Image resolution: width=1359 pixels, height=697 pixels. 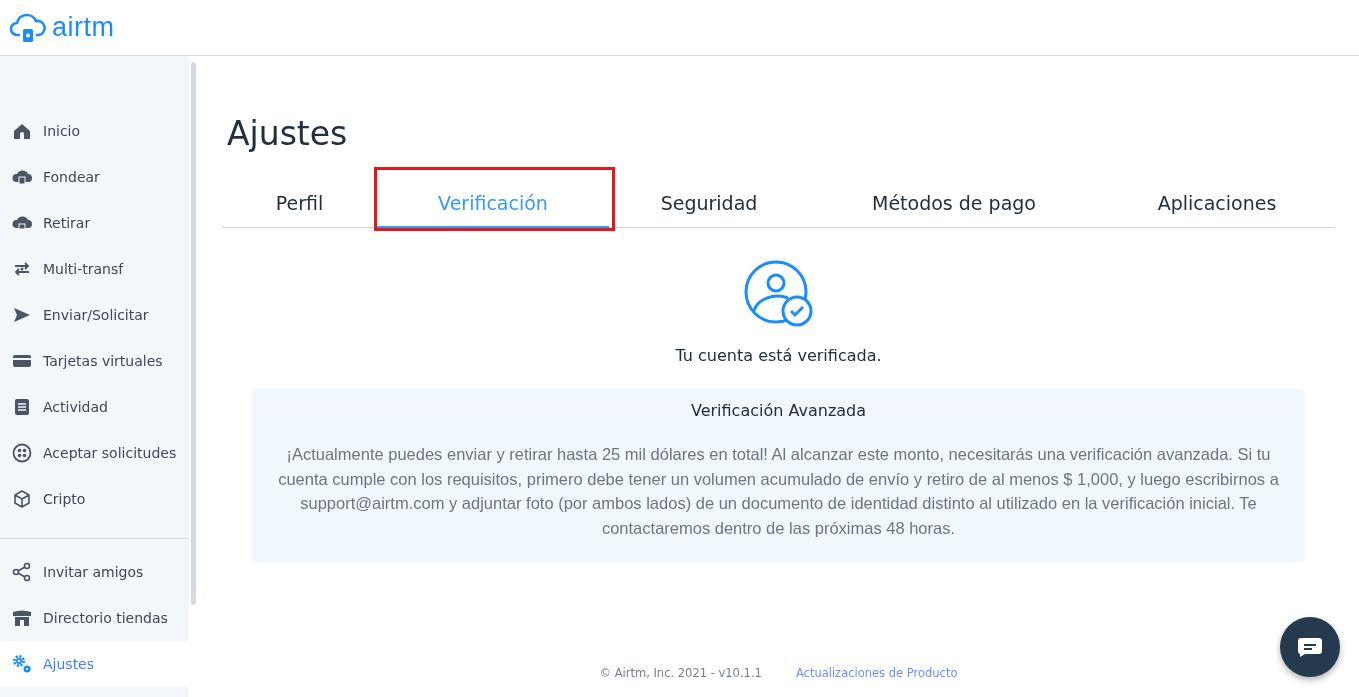 I want to click on logo-text: airtm, so click(x=83, y=27).